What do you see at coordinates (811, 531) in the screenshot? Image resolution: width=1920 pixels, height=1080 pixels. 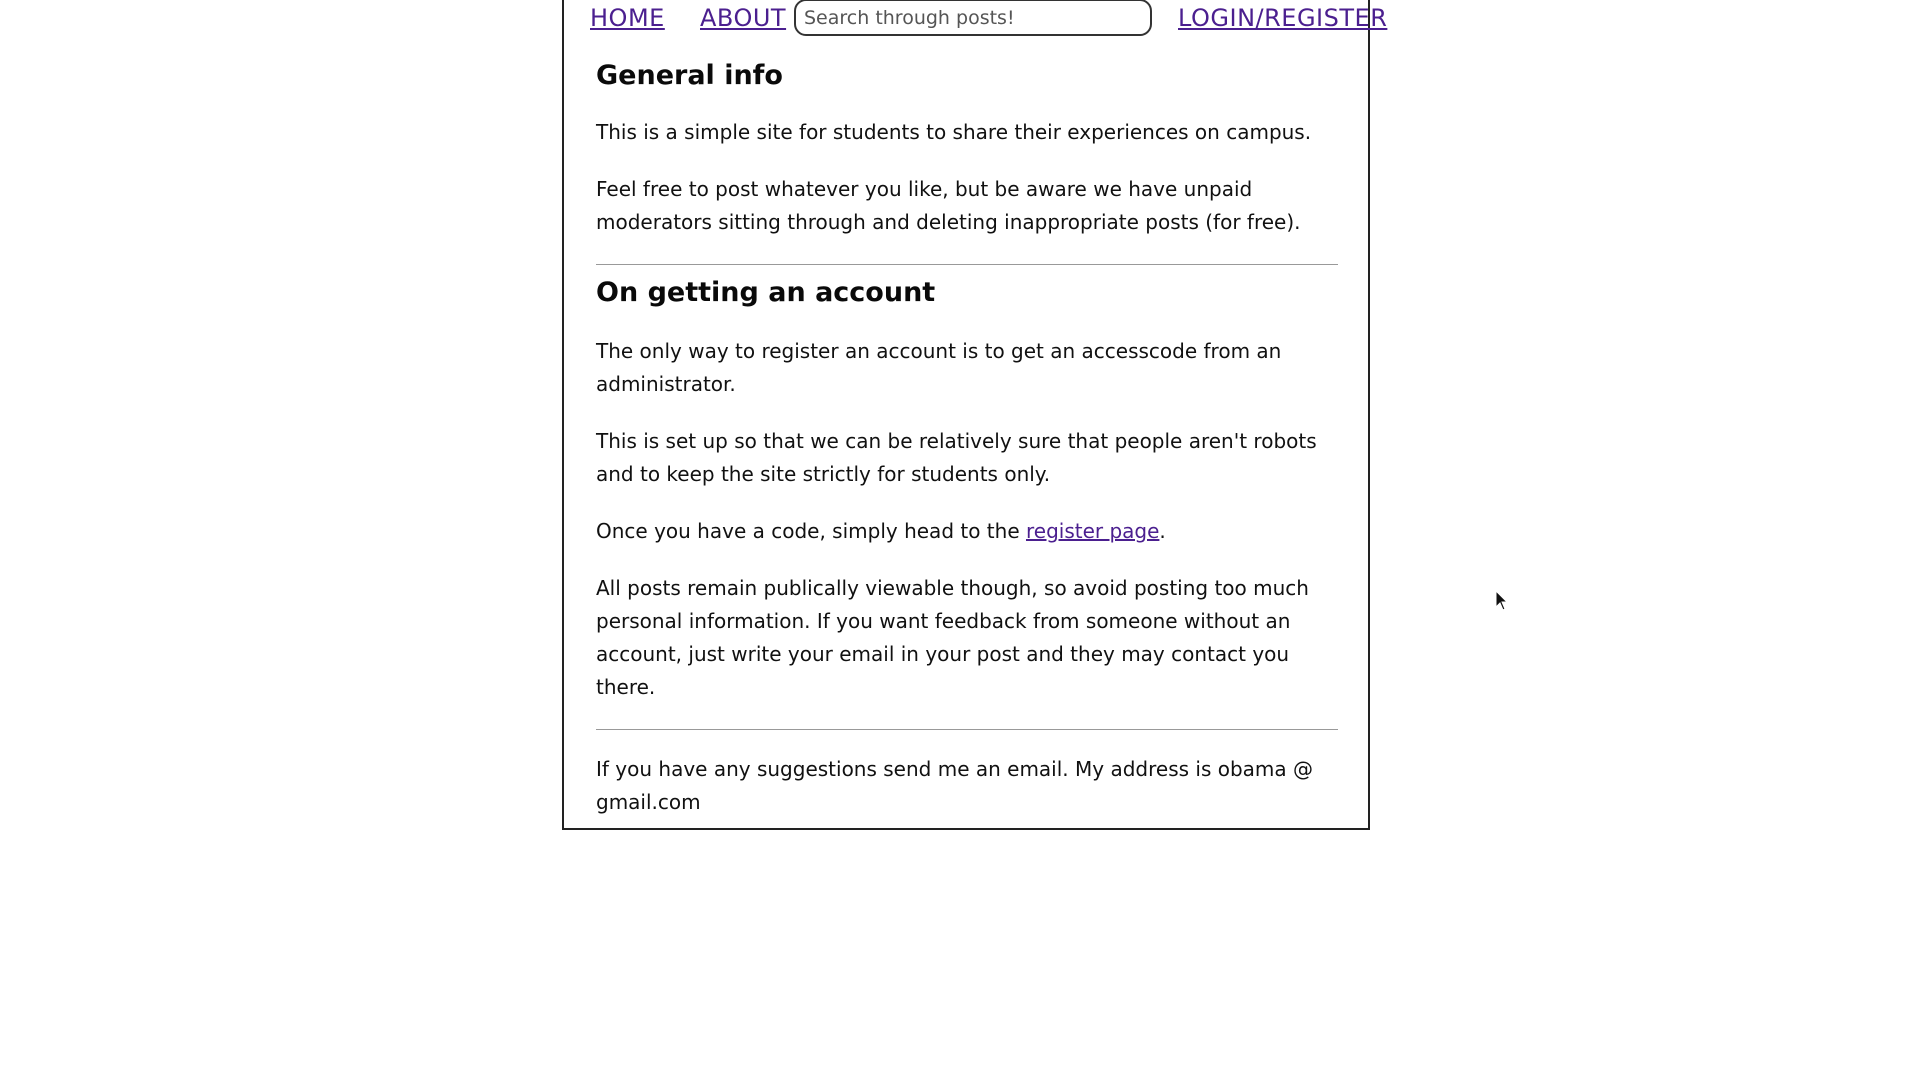 I see `register-text-before: Once you have a code, simply head to the` at bounding box center [811, 531].